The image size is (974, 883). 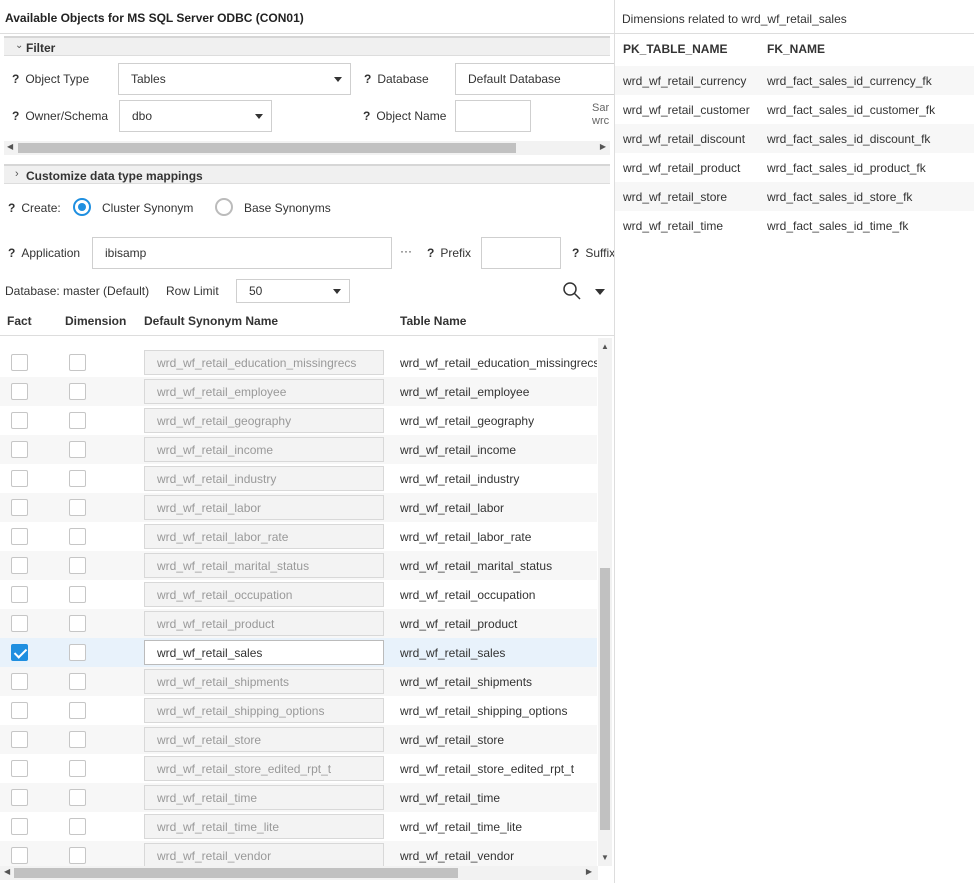 I want to click on synonym-name-input: wrd_wf_retail_marital_status, so click(x=264, y=565).